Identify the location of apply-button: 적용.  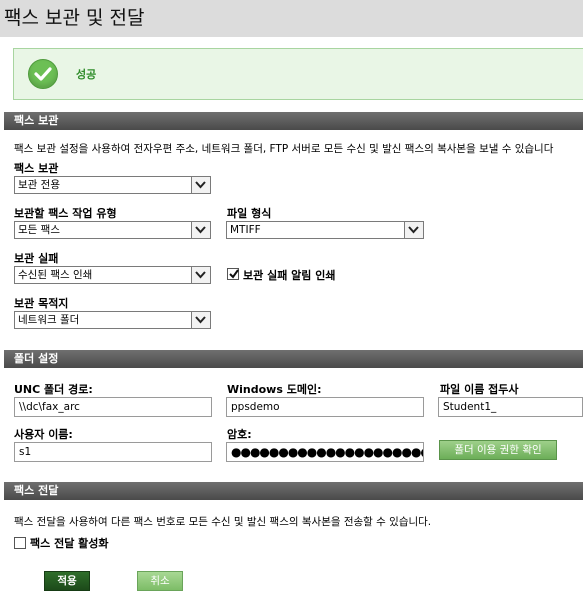
(67, 581).